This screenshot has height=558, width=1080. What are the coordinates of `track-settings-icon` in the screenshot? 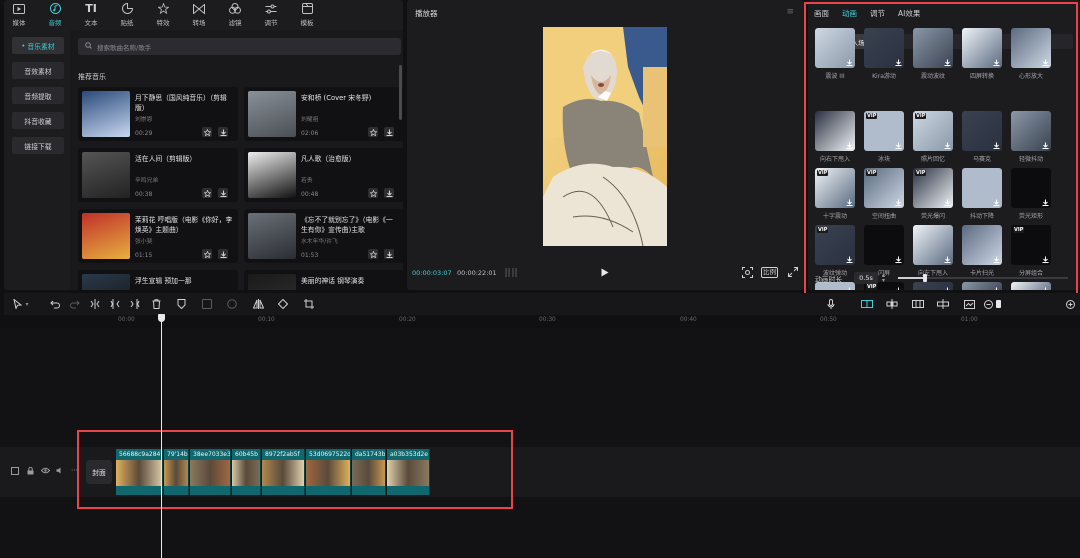 It's located at (15, 471).